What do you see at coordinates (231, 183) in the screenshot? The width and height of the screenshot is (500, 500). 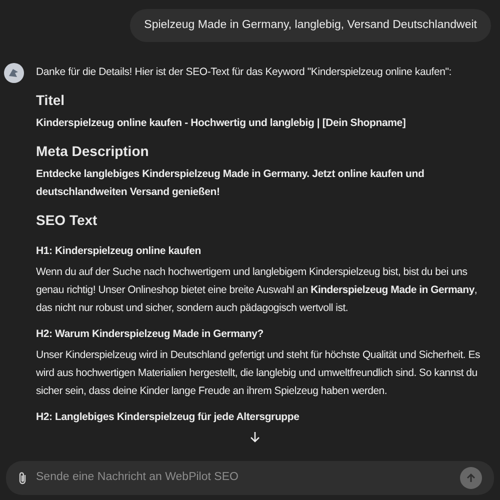 I see `bold-text: Entdecke langlebiges Kinderspielzeug Made in Germany. Jetzt online kaufen und deutschlandweiten Versand genießen!` at bounding box center [231, 183].